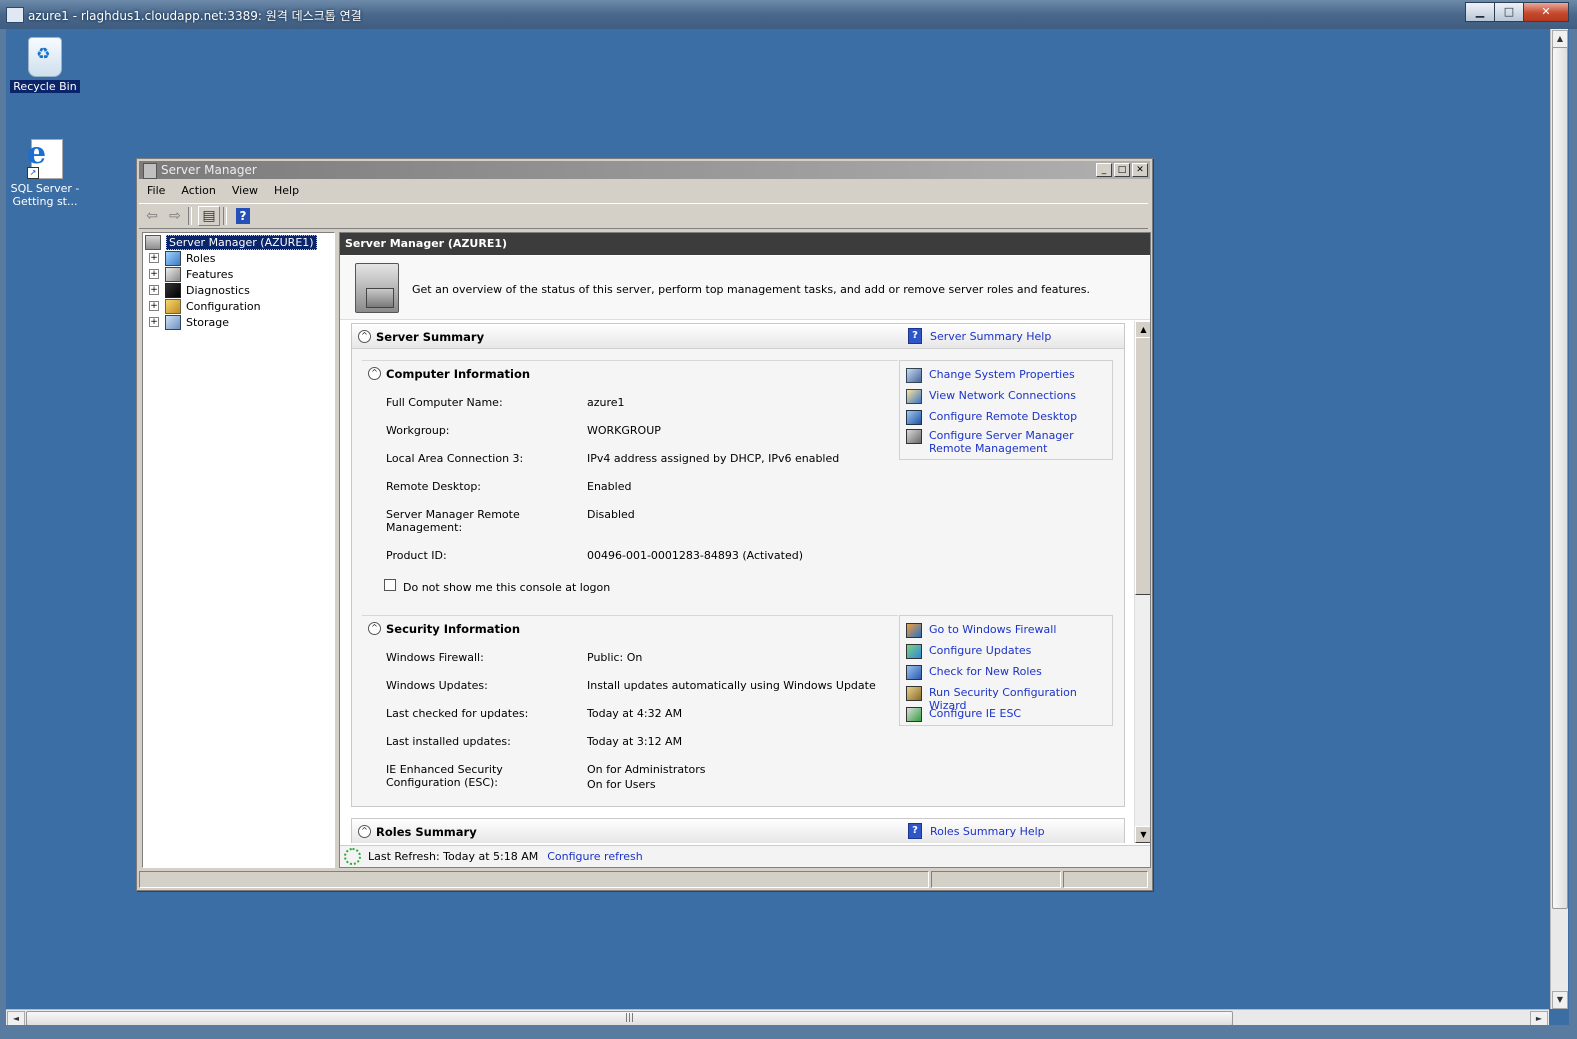 This screenshot has height=1039, width=1577. What do you see at coordinates (153, 242) in the screenshot?
I see `server-icon` at bounding box center [153, 242].